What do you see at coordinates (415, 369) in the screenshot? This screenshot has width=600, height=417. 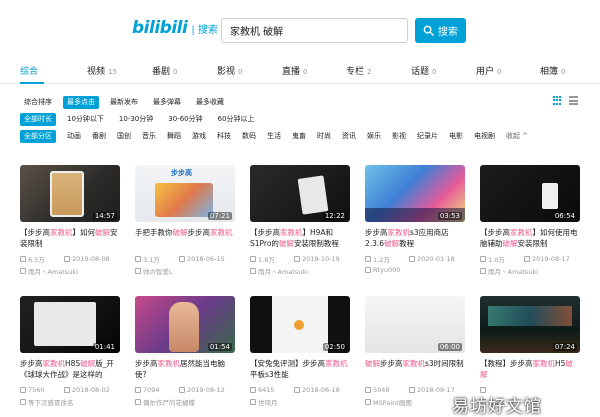 I see `video-title: 破解步步高家教机s3时间限制` at bounding box center [415, 369].